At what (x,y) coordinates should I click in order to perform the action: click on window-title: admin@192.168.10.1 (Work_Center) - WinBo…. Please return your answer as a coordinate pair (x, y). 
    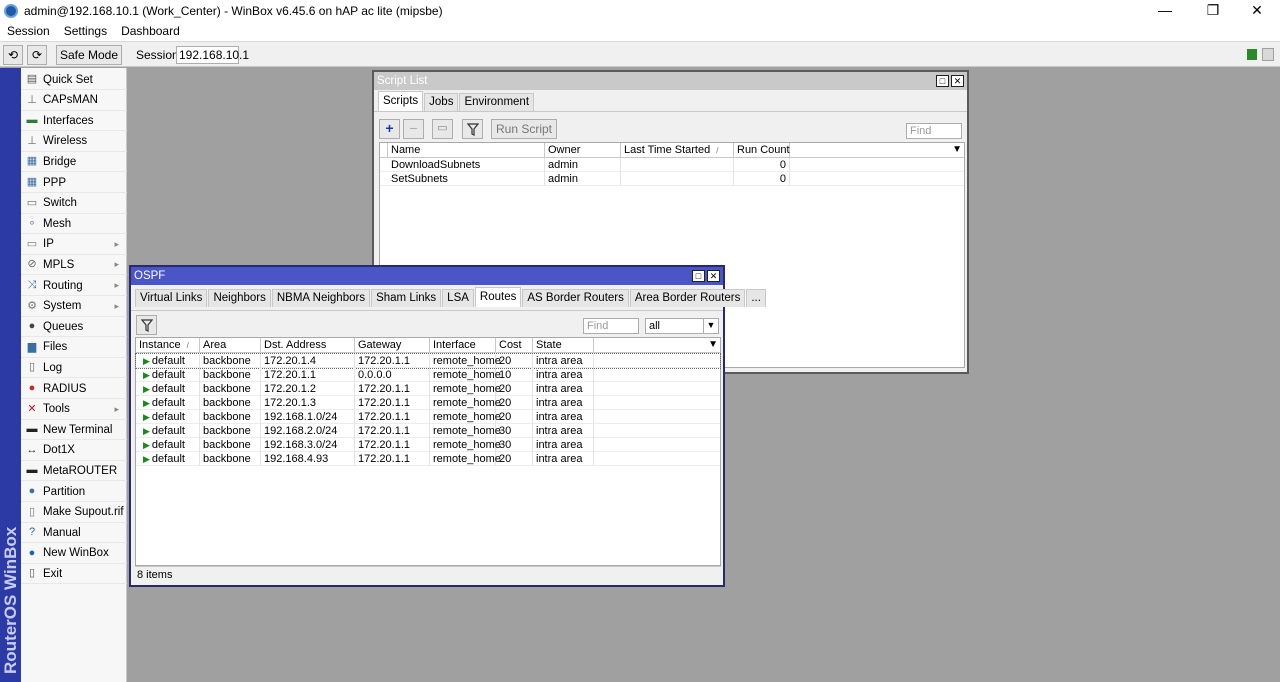
    Looking at the image, I should click on (233, 10).